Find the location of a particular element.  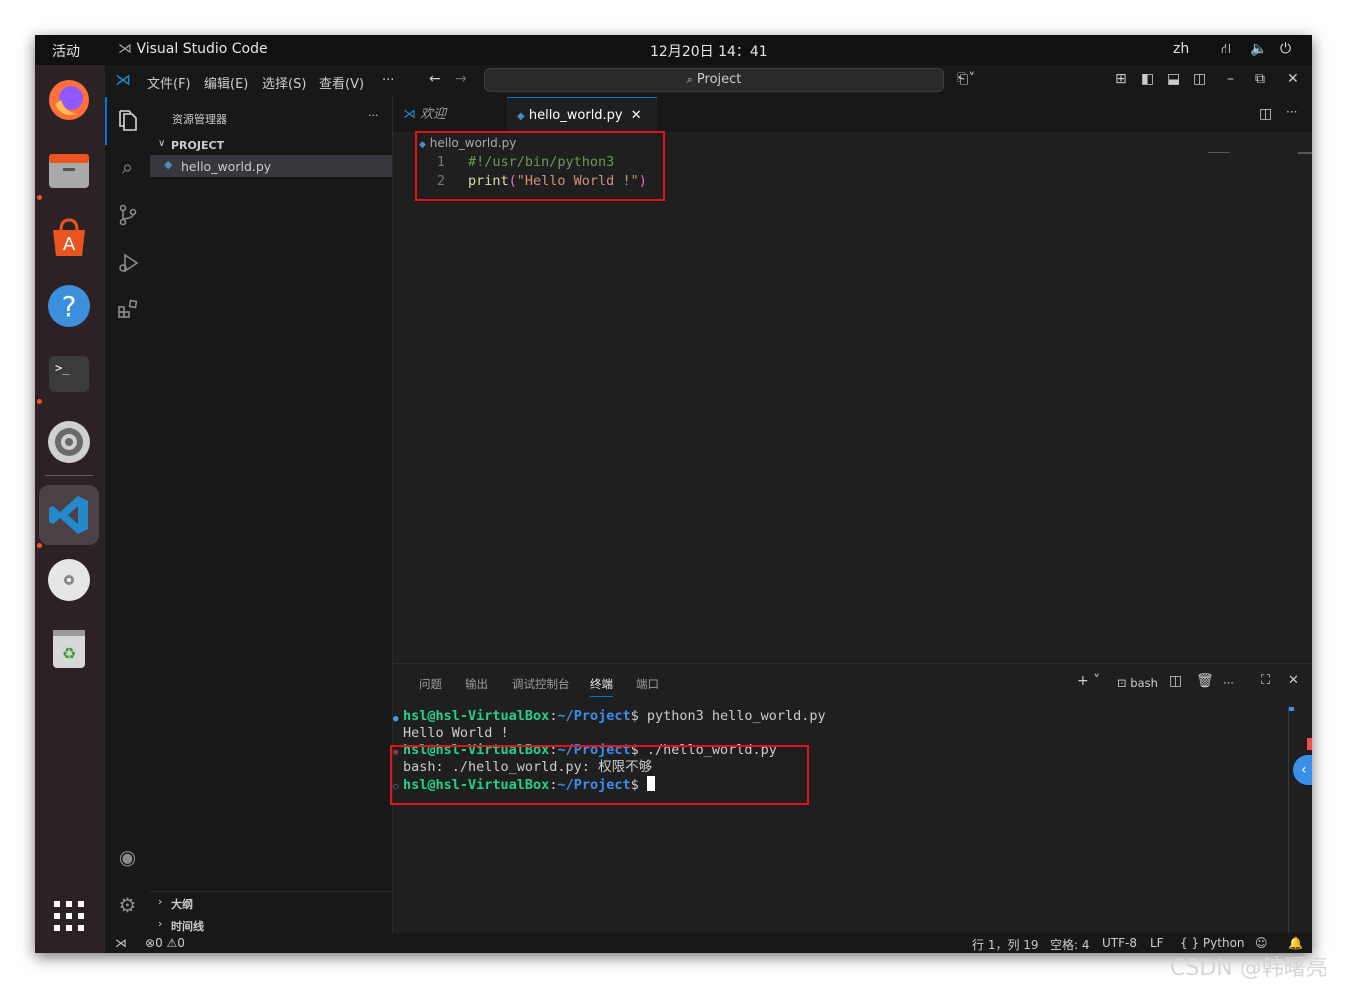

settings-app-icon is located at coordinates (69, 442).